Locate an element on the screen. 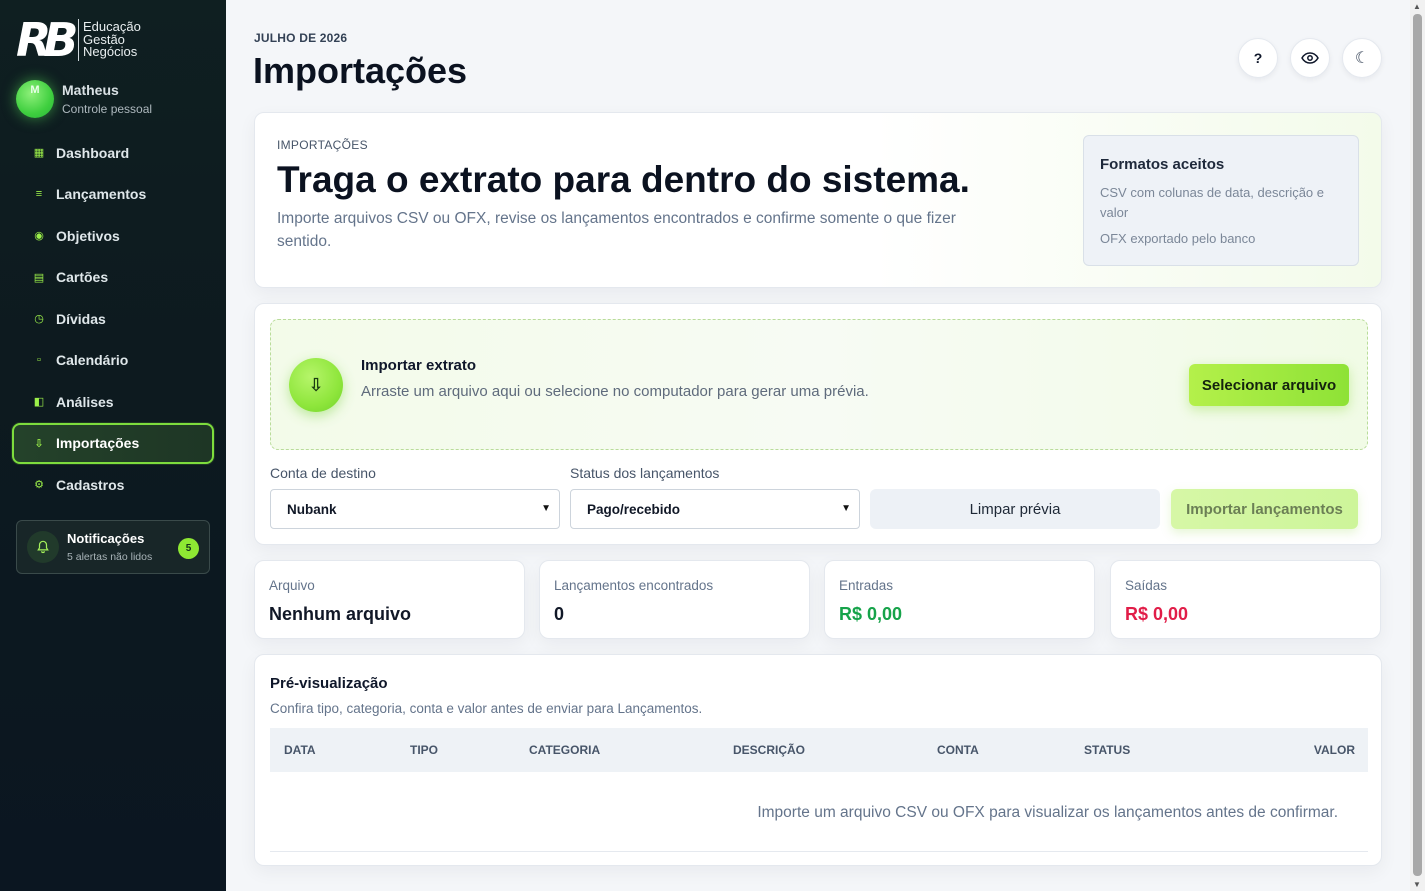  scroll-up-icon: ▲ is located at coordinates (1417, 6).